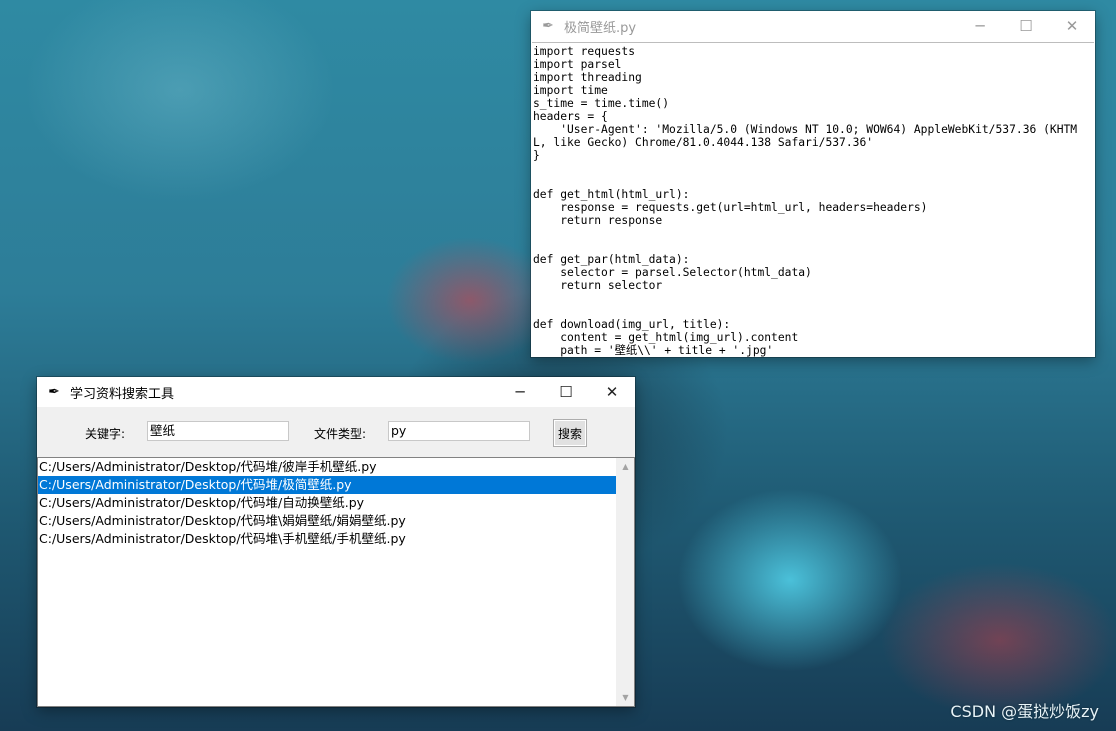  Describe the element at coordinates (587, 77) in the screenshot. I see `code-line: import threading` at that location.